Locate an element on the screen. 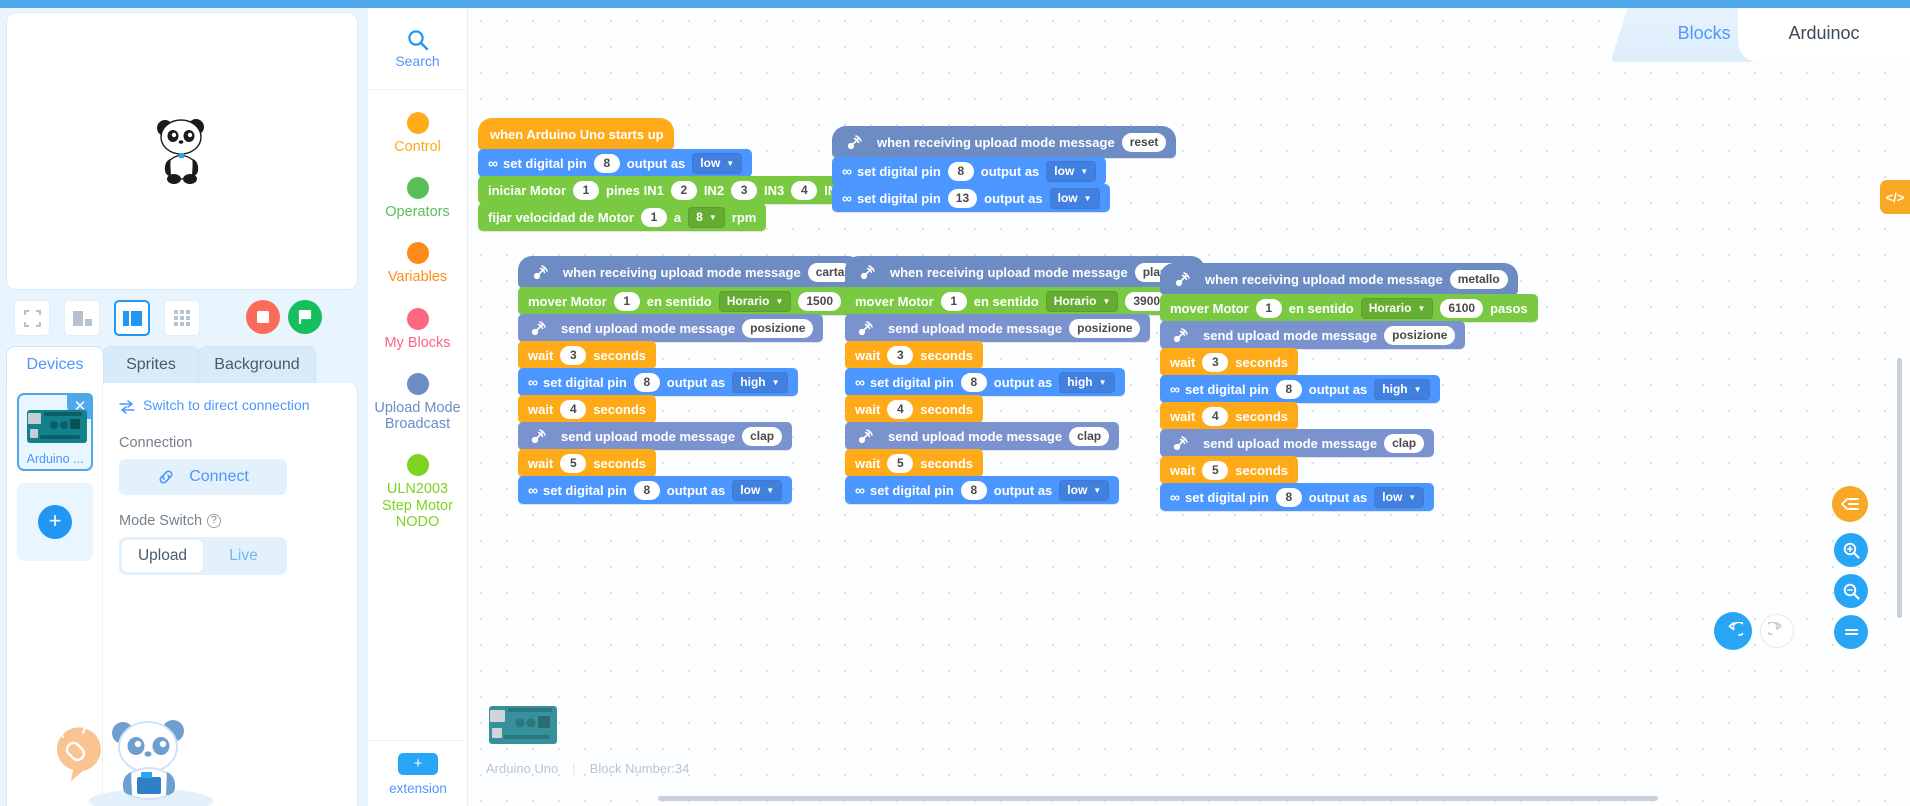  connect-button: Connect is located at coordinates (203, 476).